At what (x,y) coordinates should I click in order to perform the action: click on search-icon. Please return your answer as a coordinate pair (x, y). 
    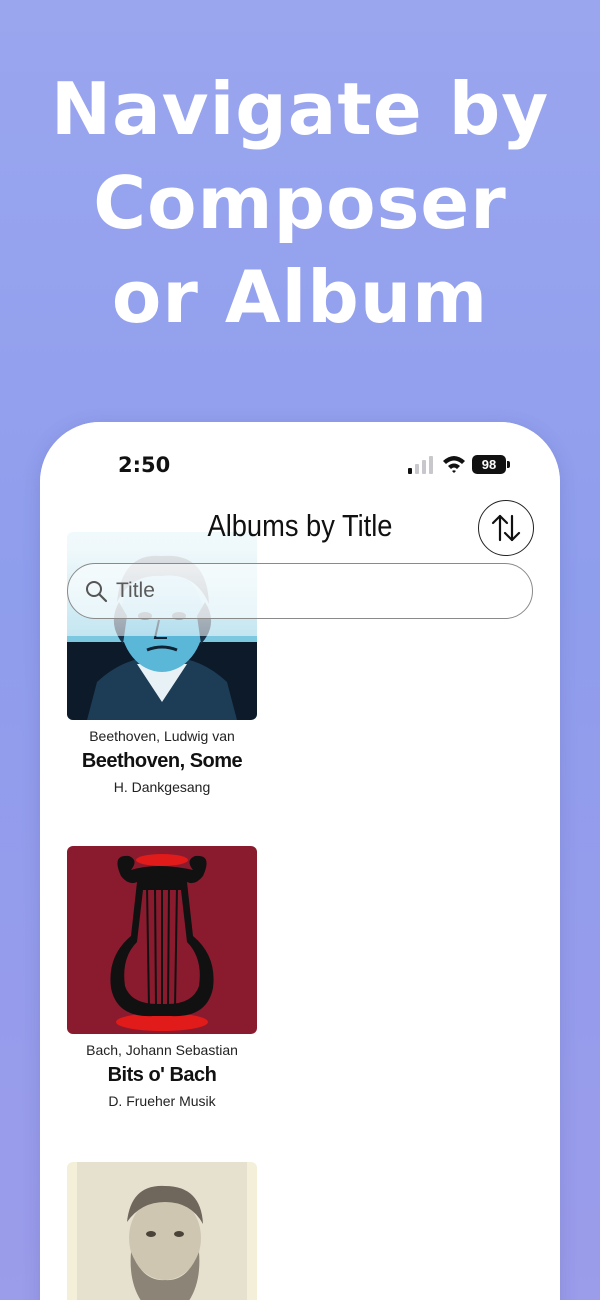
    Looking at the image, I should click on (97, 592).